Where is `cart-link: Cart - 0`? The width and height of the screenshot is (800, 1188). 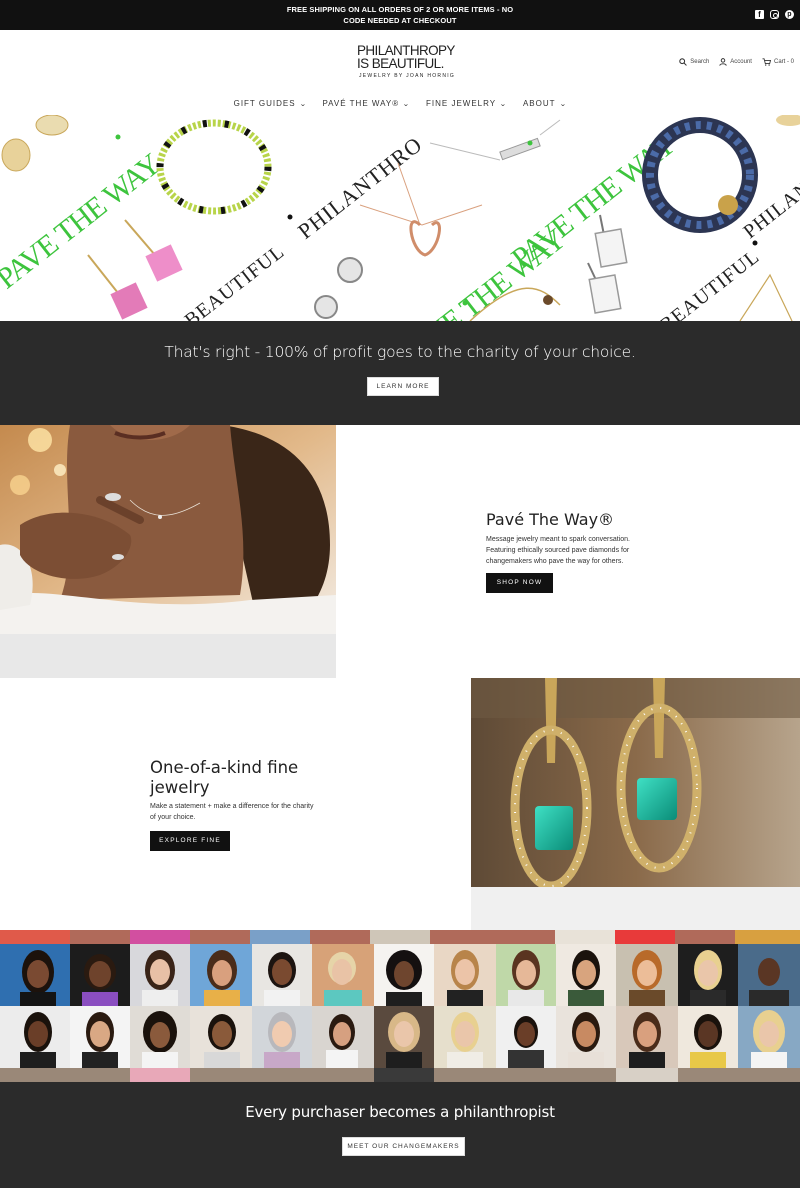 cart-link: Cart - 0 is located at coordinates (778, 62).